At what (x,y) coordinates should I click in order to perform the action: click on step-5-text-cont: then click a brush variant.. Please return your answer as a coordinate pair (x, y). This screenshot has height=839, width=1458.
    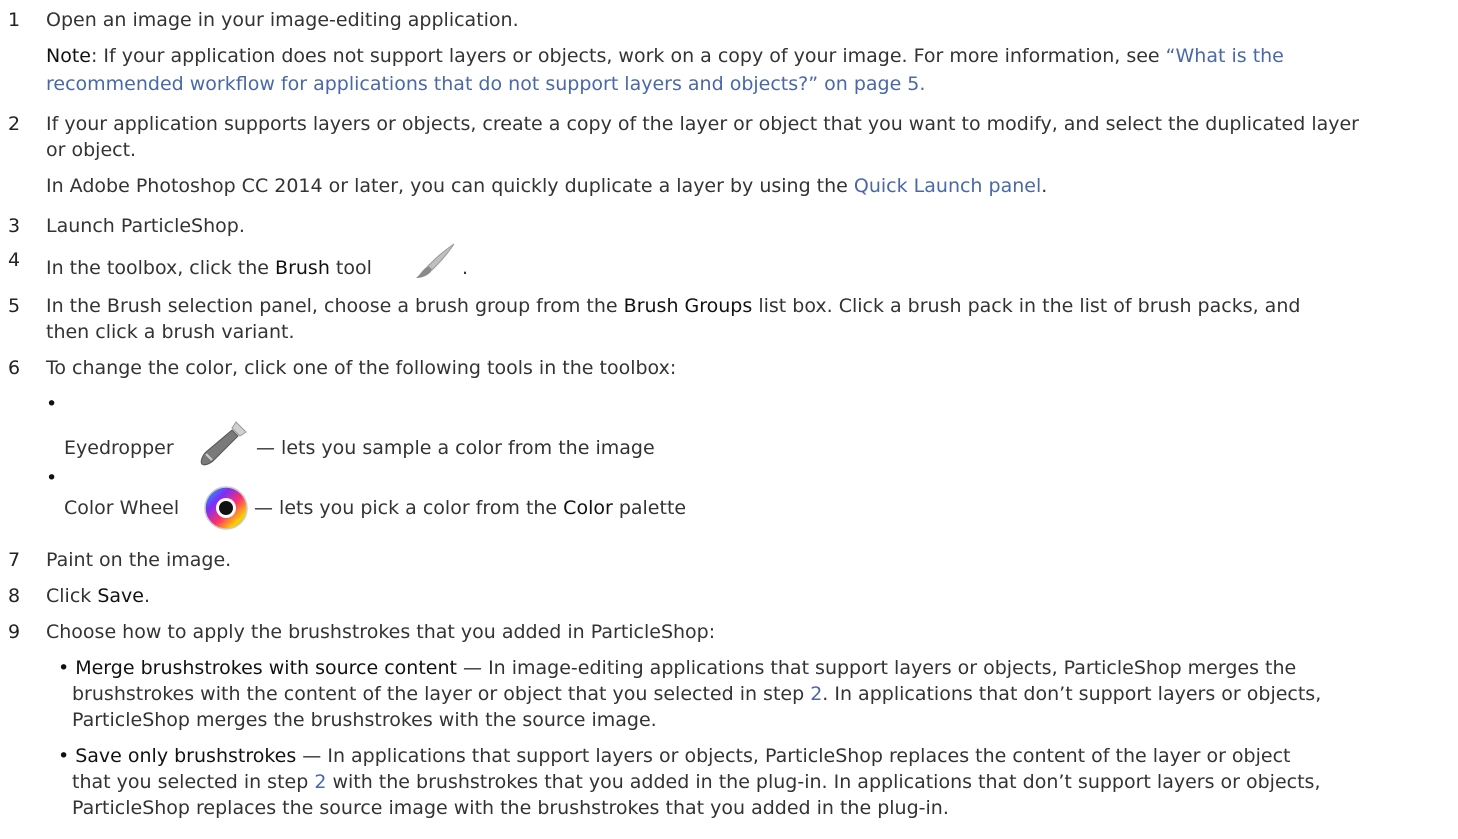
    Looking at the image, I should click on (170, 332).